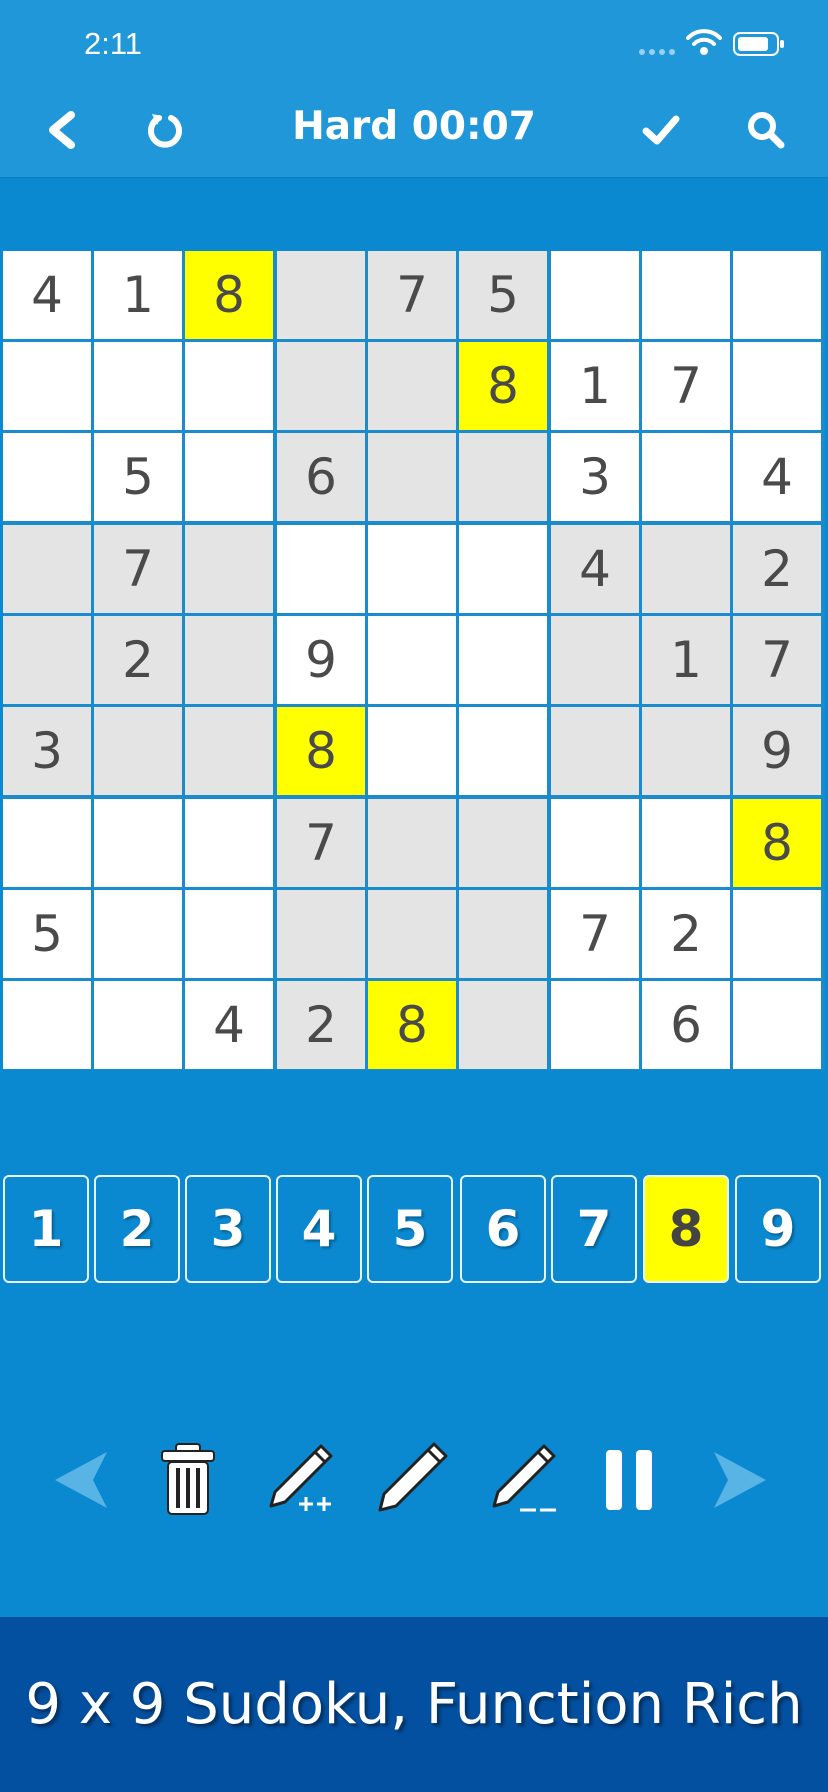 Image resolution: width=828 pixels, height=1792 pixels. Describe the element at coordinates (740, 1480) in the screenshot. I see `redo-button` at that location.